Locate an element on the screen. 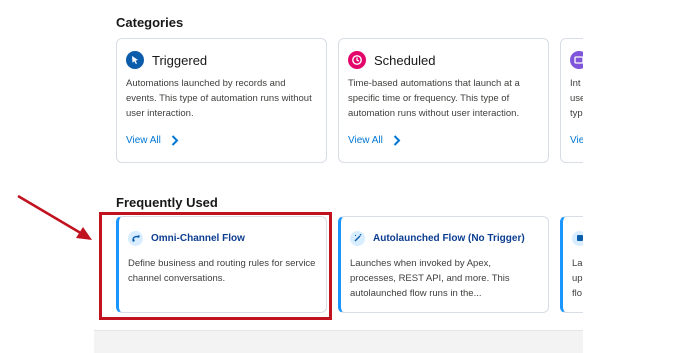 The image size is (677, 353). magic-wand-icon is located at coordinates (357, 238).